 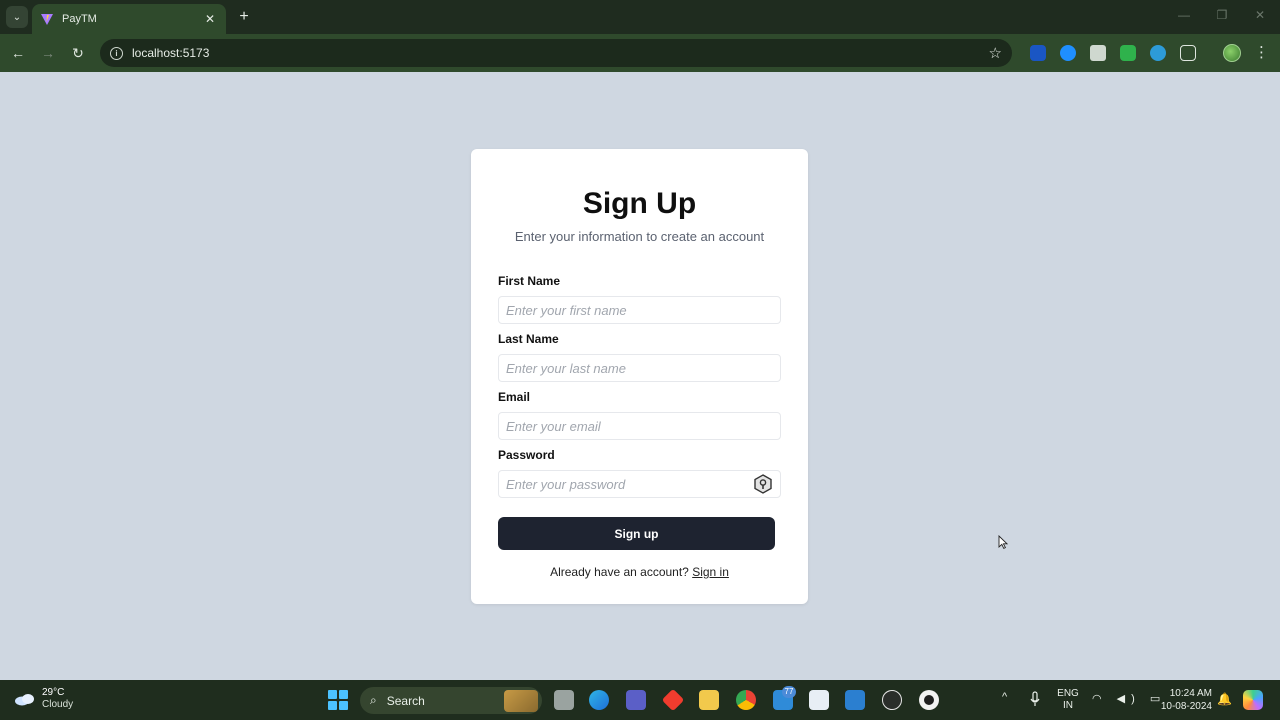 What do you see at coordinates (129, 19) in the screenshot?
I see `browser-tab-paytm: PayTM ✕` at bounding box center [129, 19].